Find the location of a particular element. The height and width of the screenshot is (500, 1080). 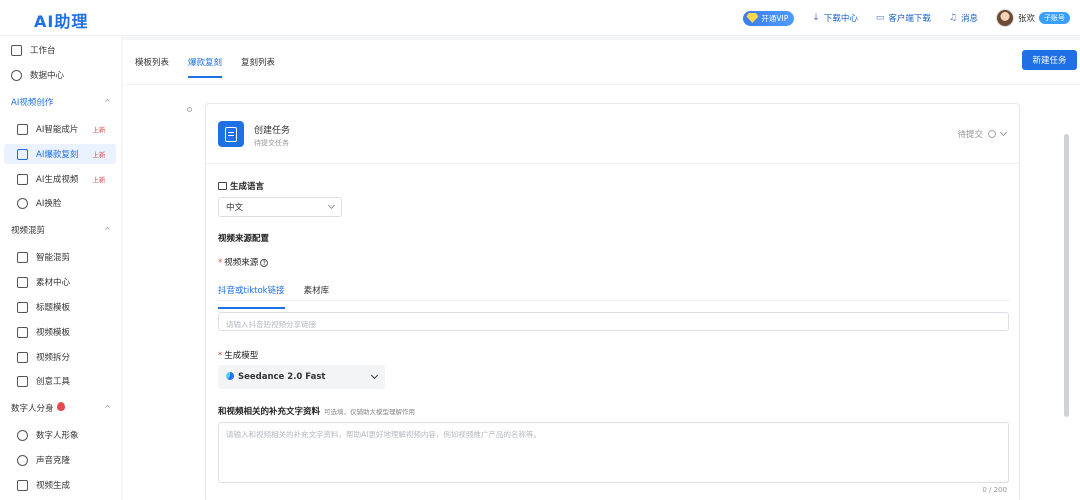

task-title: 创建任务 is located at coordinates (272, 131).